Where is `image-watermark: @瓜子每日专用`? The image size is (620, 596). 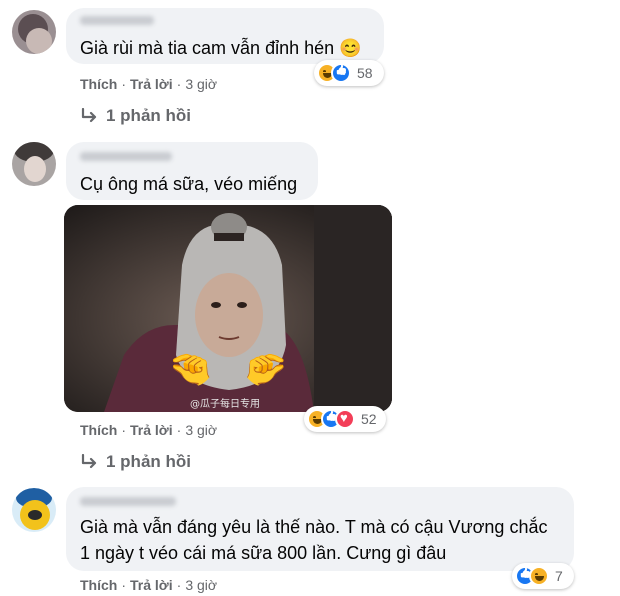
image-watermark: @瓜子每日专用 is located at coordinates (225, 404).